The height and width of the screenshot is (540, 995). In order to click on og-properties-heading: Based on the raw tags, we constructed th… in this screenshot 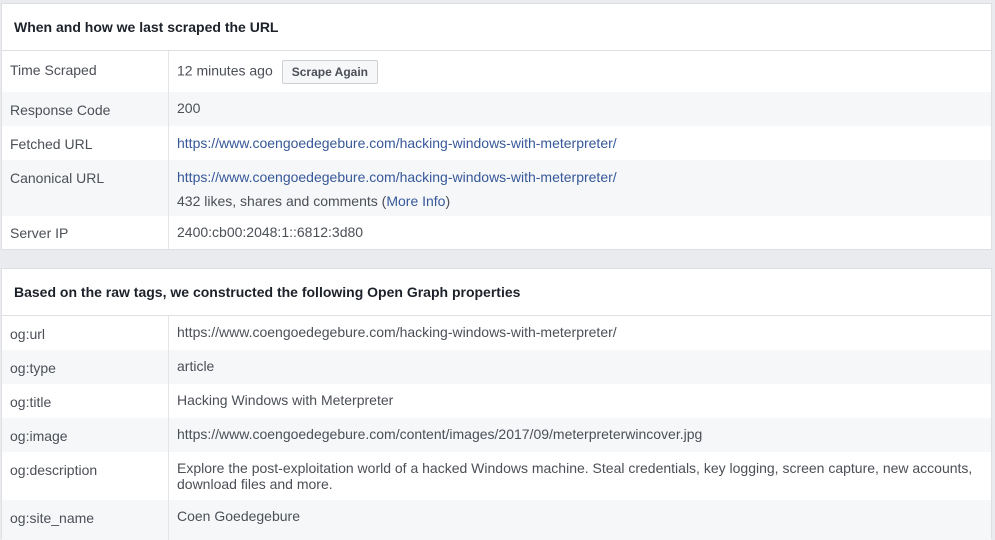, I will do `click(496, 292)`.